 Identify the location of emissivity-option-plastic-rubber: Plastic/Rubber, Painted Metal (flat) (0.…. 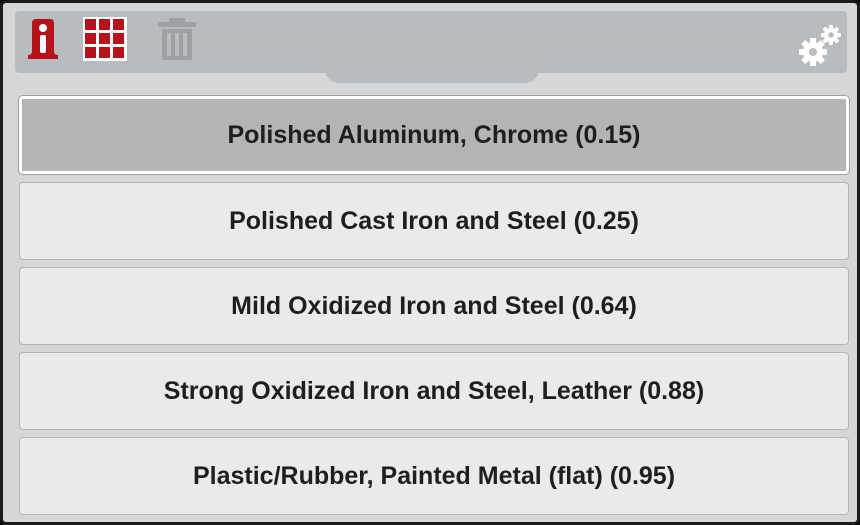
(434, 476).